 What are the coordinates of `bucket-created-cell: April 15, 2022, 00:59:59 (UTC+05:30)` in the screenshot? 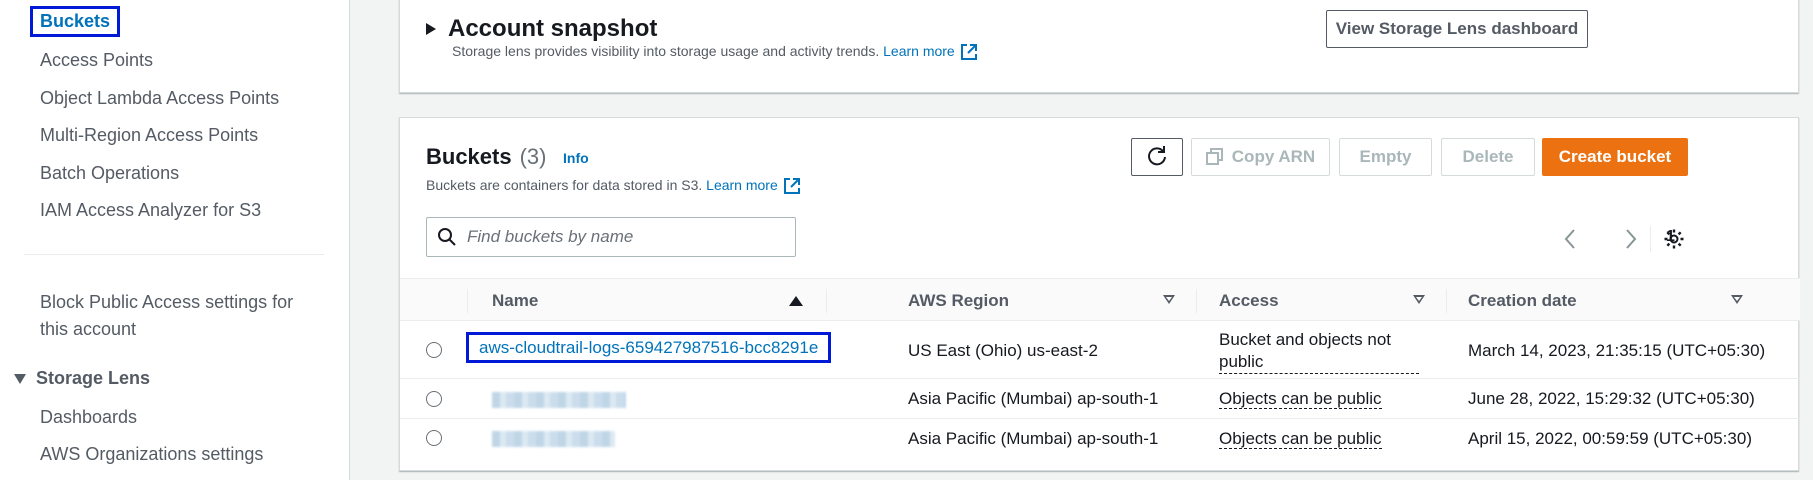 It's located at (1610, 438).